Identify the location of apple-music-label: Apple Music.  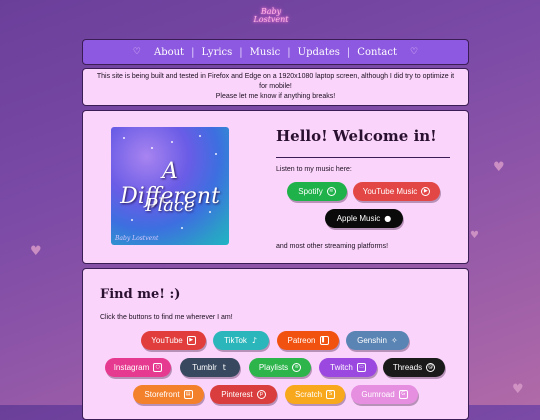
(358, 218).